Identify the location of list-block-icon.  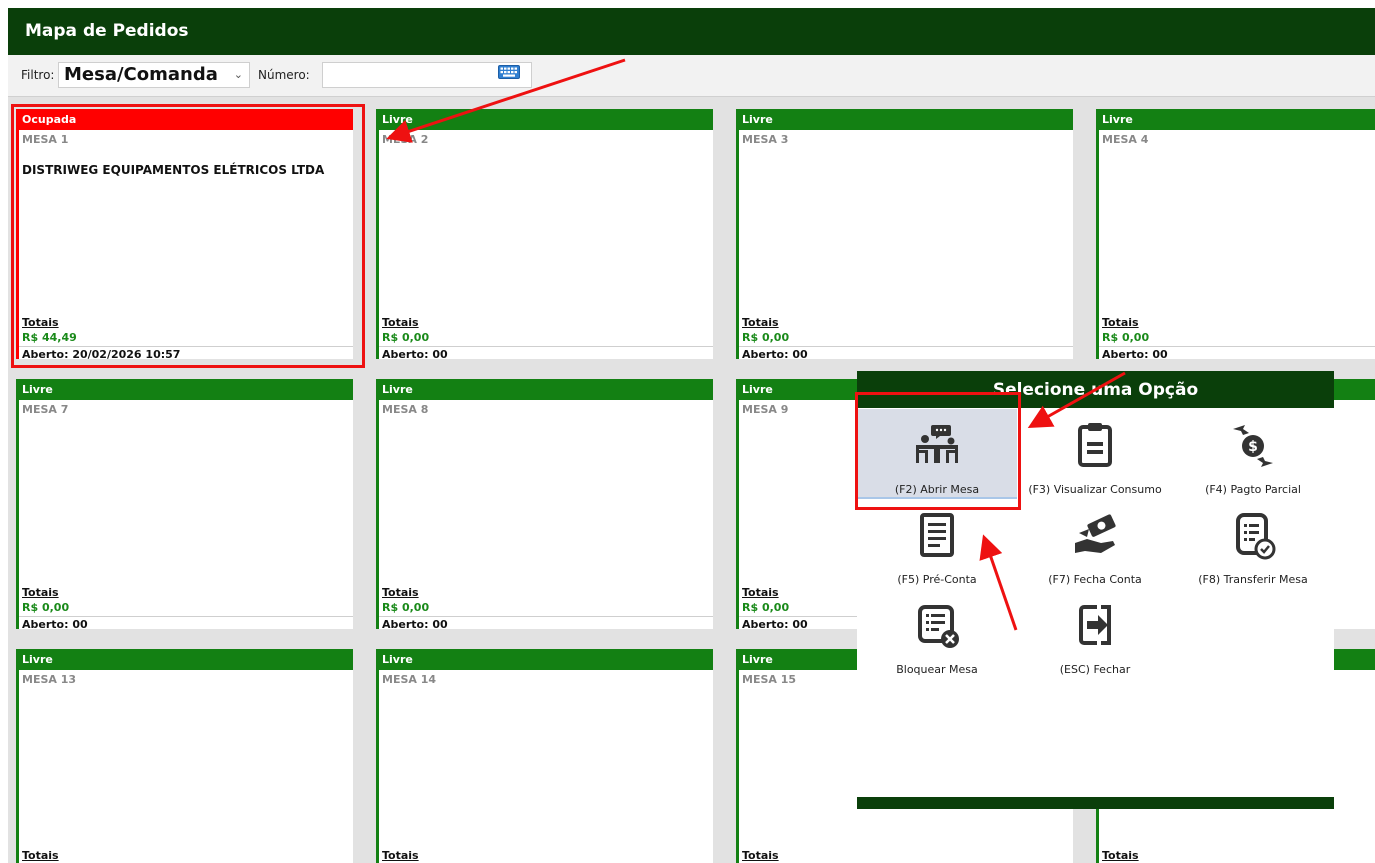
(938, 626).